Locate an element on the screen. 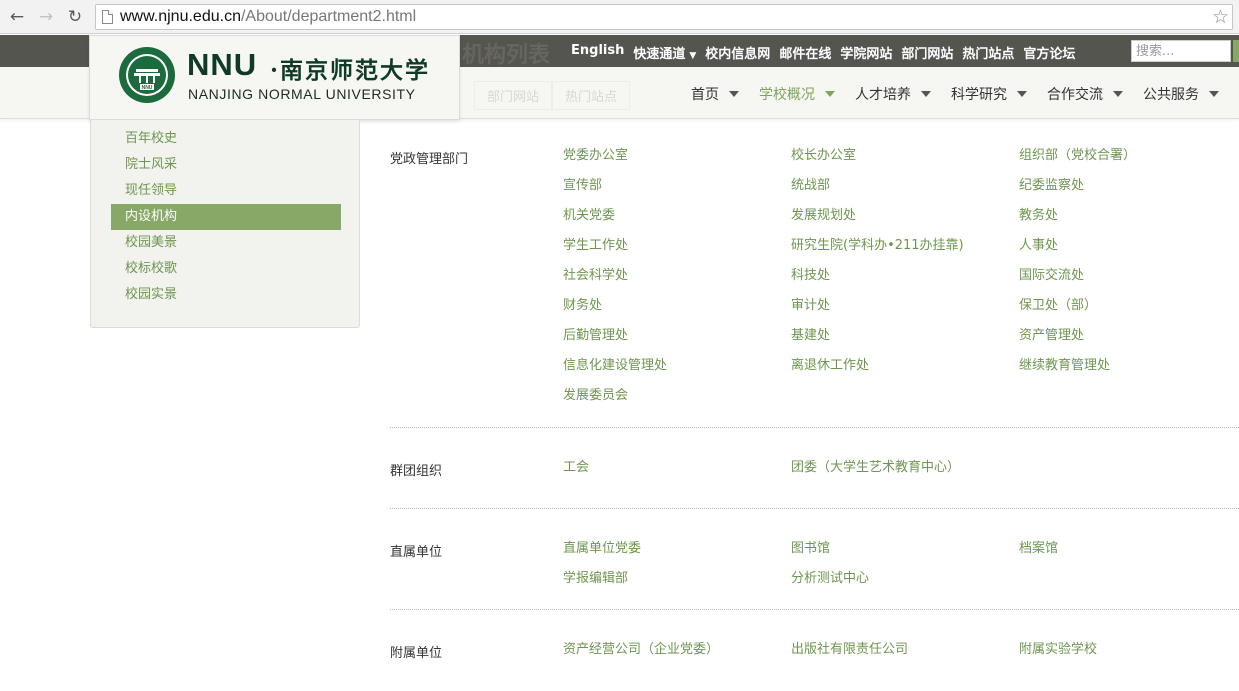  link-mail: 邮件在线 is located at coordinates (805, 52).